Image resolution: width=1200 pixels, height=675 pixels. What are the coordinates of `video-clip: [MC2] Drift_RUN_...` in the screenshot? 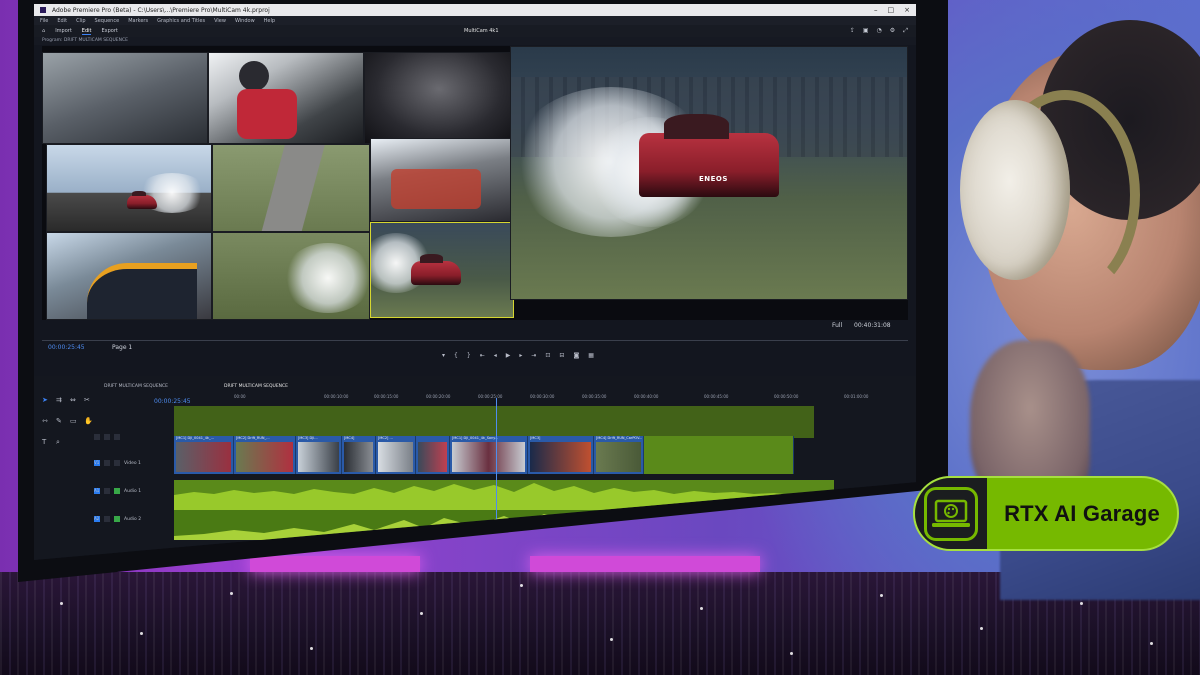 It's located at (265, 455).